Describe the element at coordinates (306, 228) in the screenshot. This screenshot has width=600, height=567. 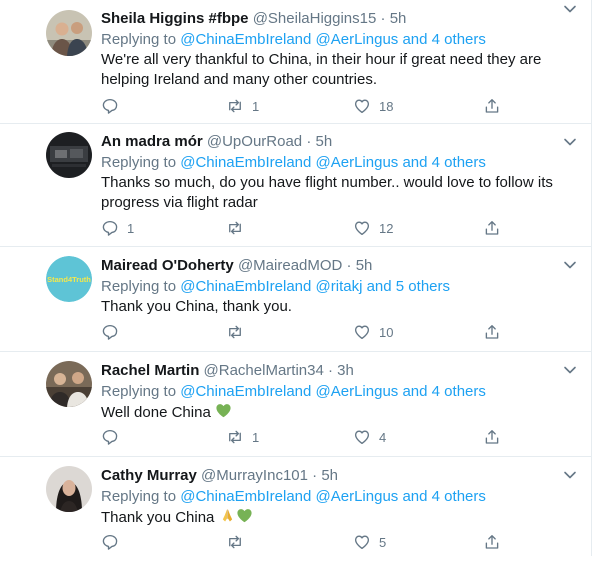
I see `tweet-actions: 1 12` at that location.